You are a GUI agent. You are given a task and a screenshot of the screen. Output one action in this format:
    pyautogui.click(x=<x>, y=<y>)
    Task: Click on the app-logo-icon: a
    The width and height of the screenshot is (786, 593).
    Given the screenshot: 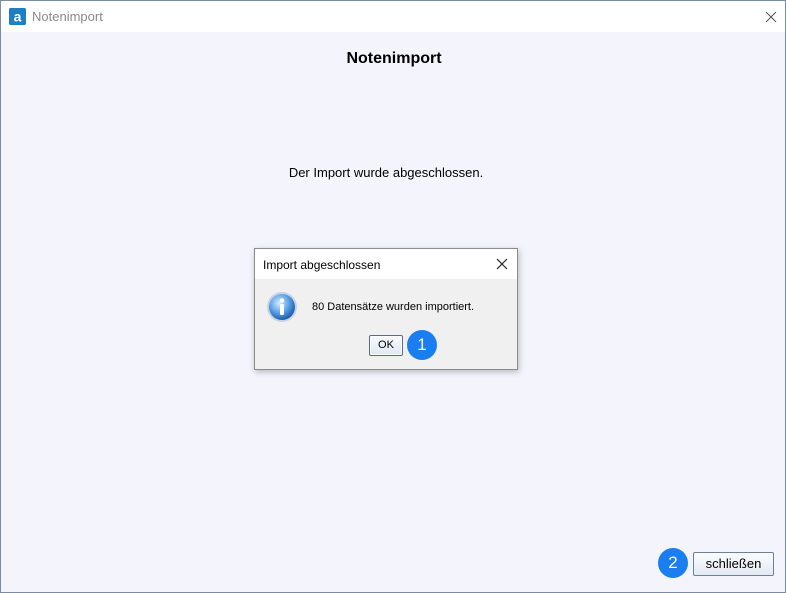 What is the action you would take?
    pyautogui.click(x=17, y=16)
    